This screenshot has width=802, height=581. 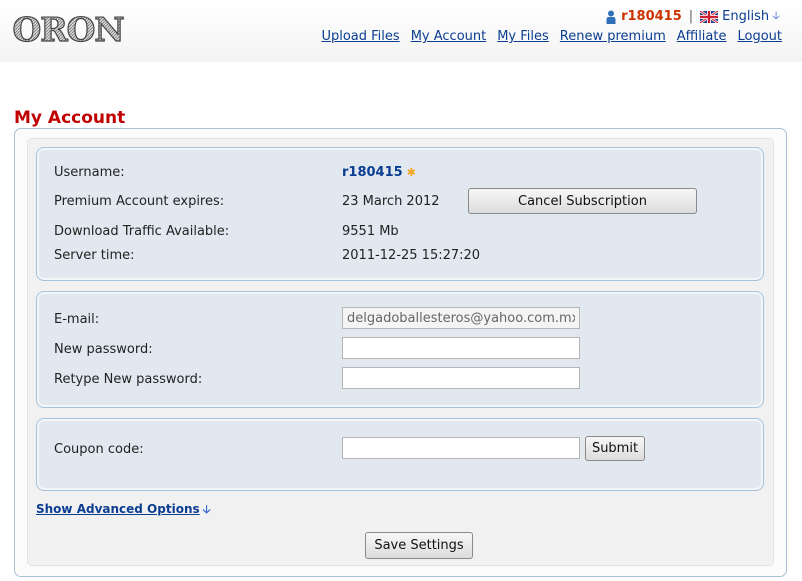 What do you see at coordinates (139, 201) in the screenshot?
I see `premium-expires-label: Premium Account expires:` at bounding box center [139, 201].